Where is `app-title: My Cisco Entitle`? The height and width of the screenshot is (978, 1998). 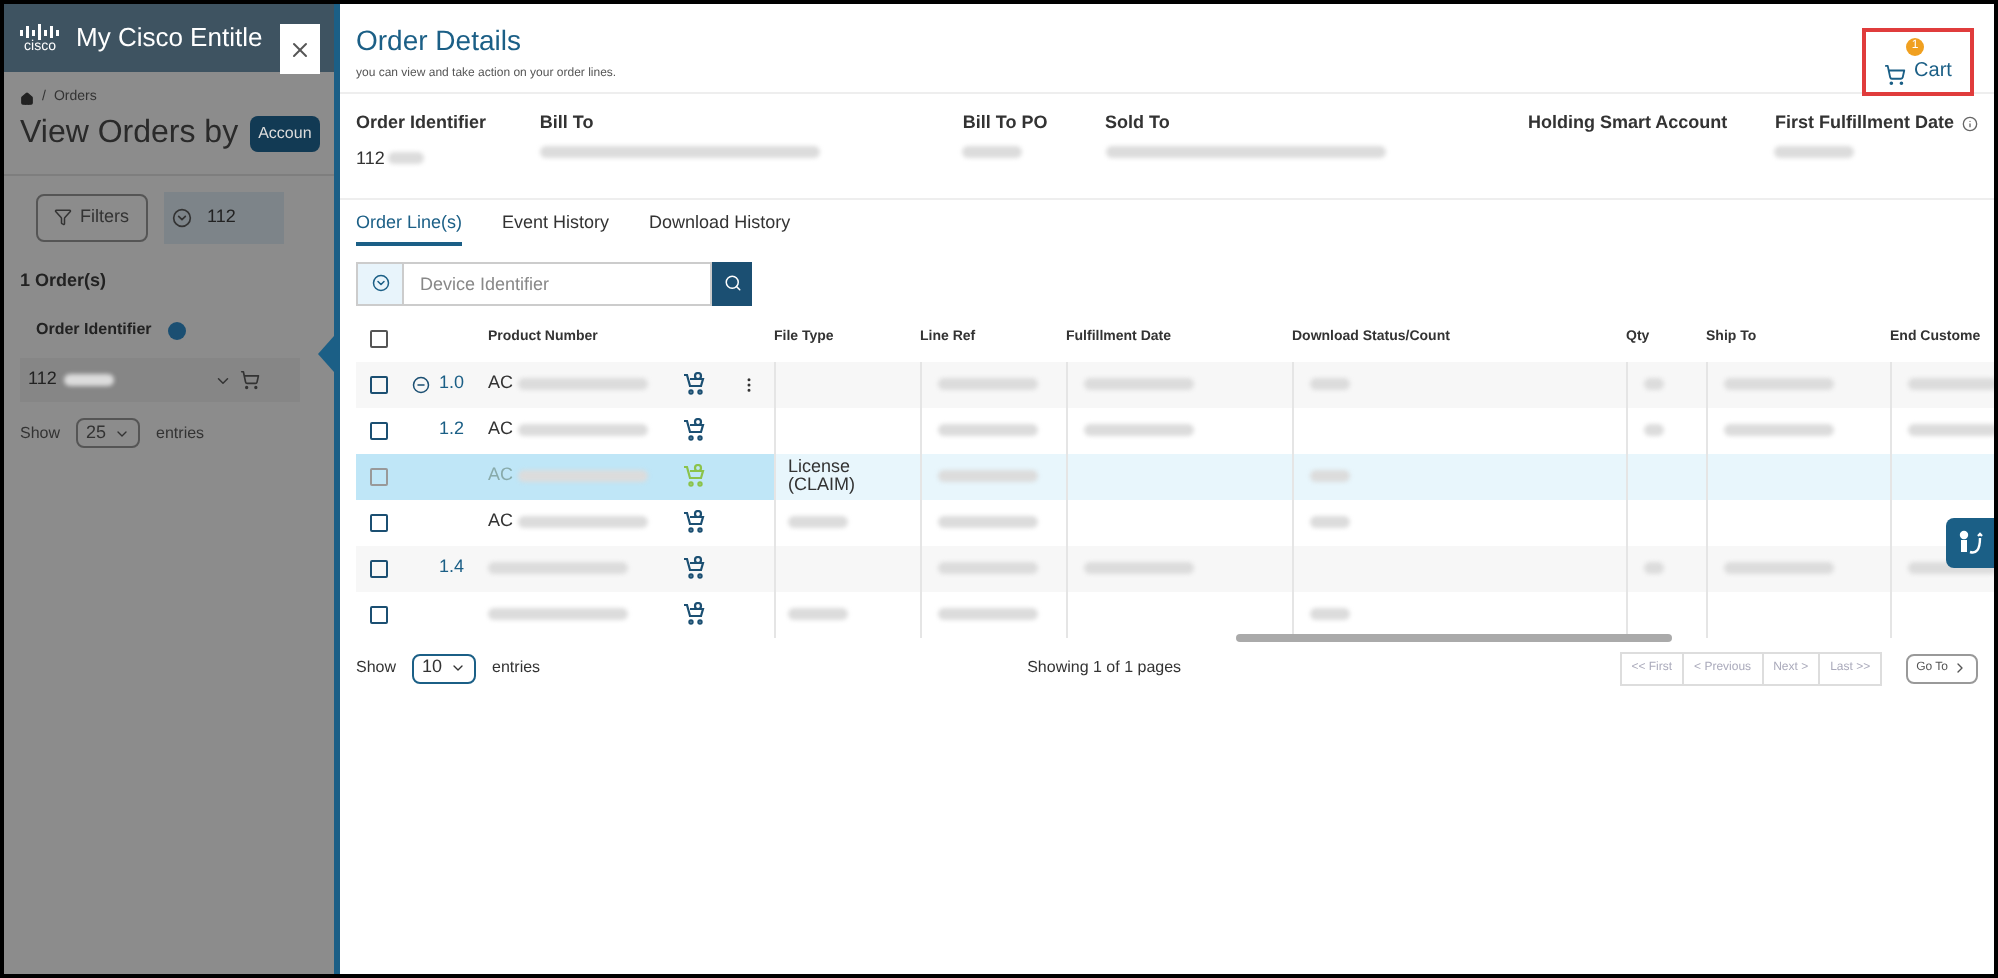
app-title: My Cisco Entitle is located at coordinates (169, 38).